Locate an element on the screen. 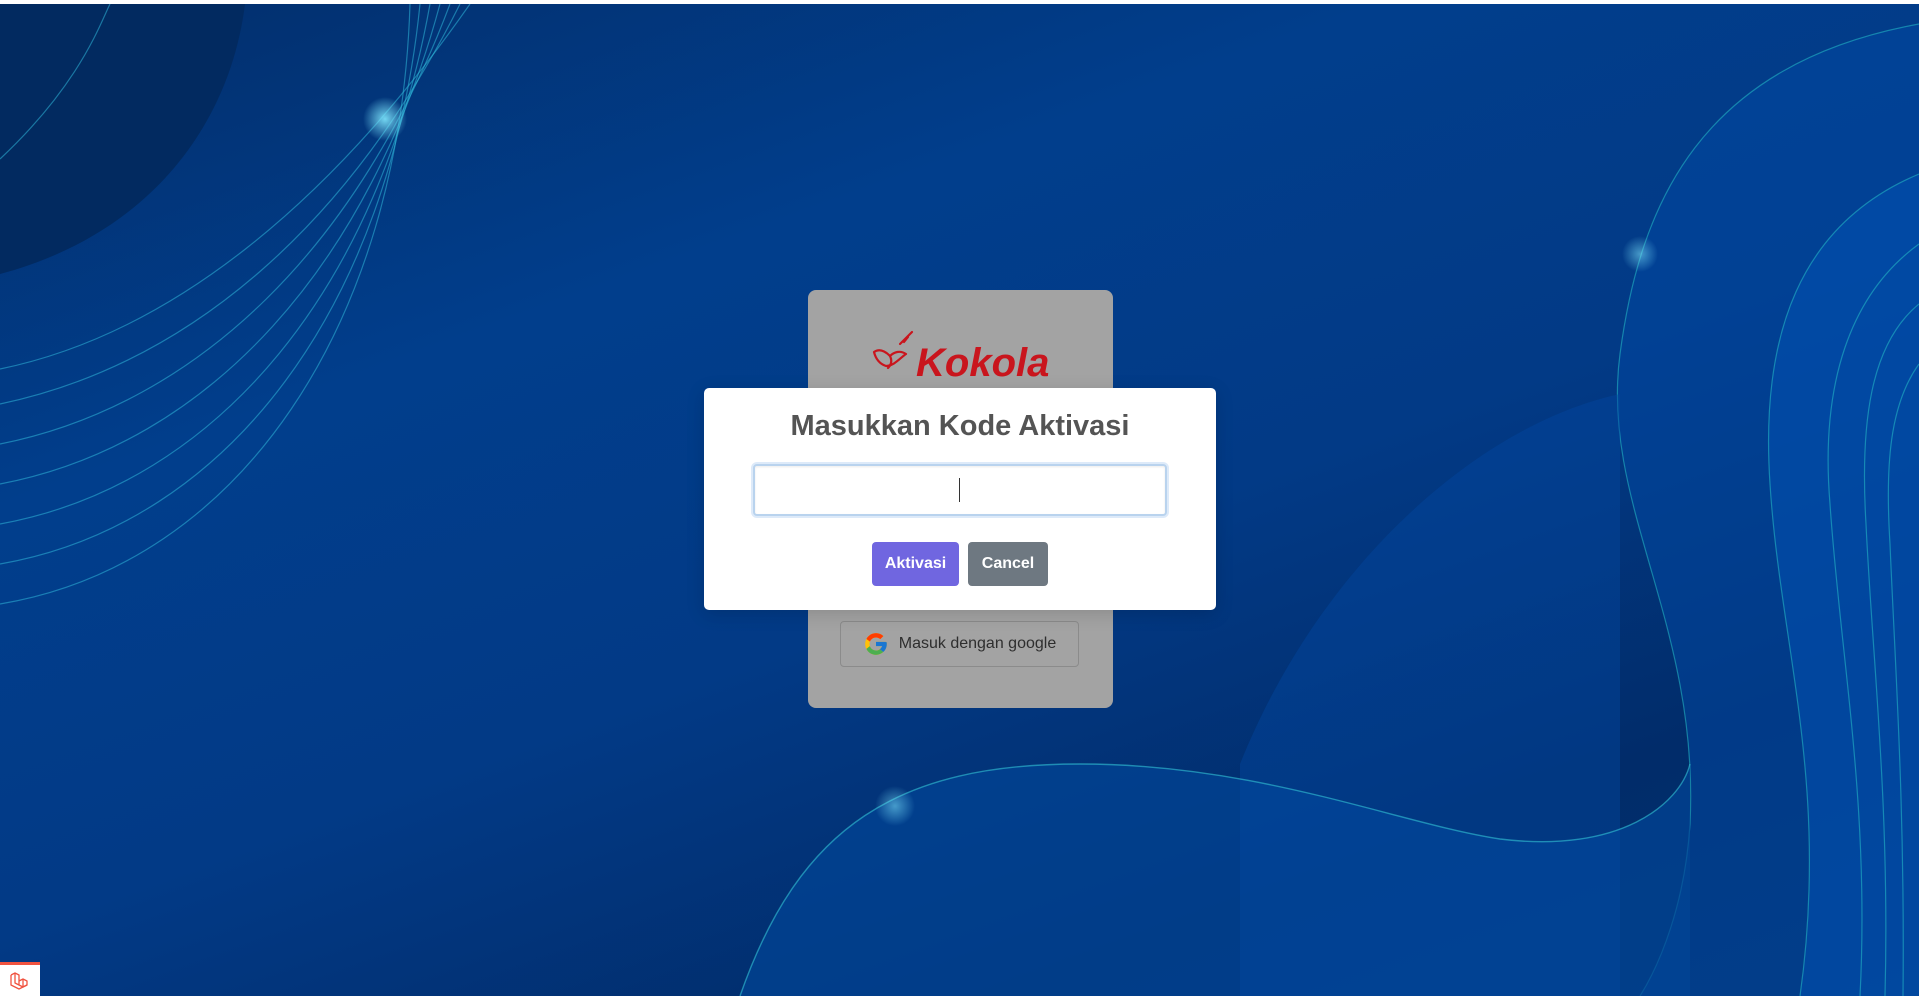 The image size is (1919, 996). activation-modal: Masukkan Kode Aktivasi Aktivasi Cancel is located at coordinates (960, 499).